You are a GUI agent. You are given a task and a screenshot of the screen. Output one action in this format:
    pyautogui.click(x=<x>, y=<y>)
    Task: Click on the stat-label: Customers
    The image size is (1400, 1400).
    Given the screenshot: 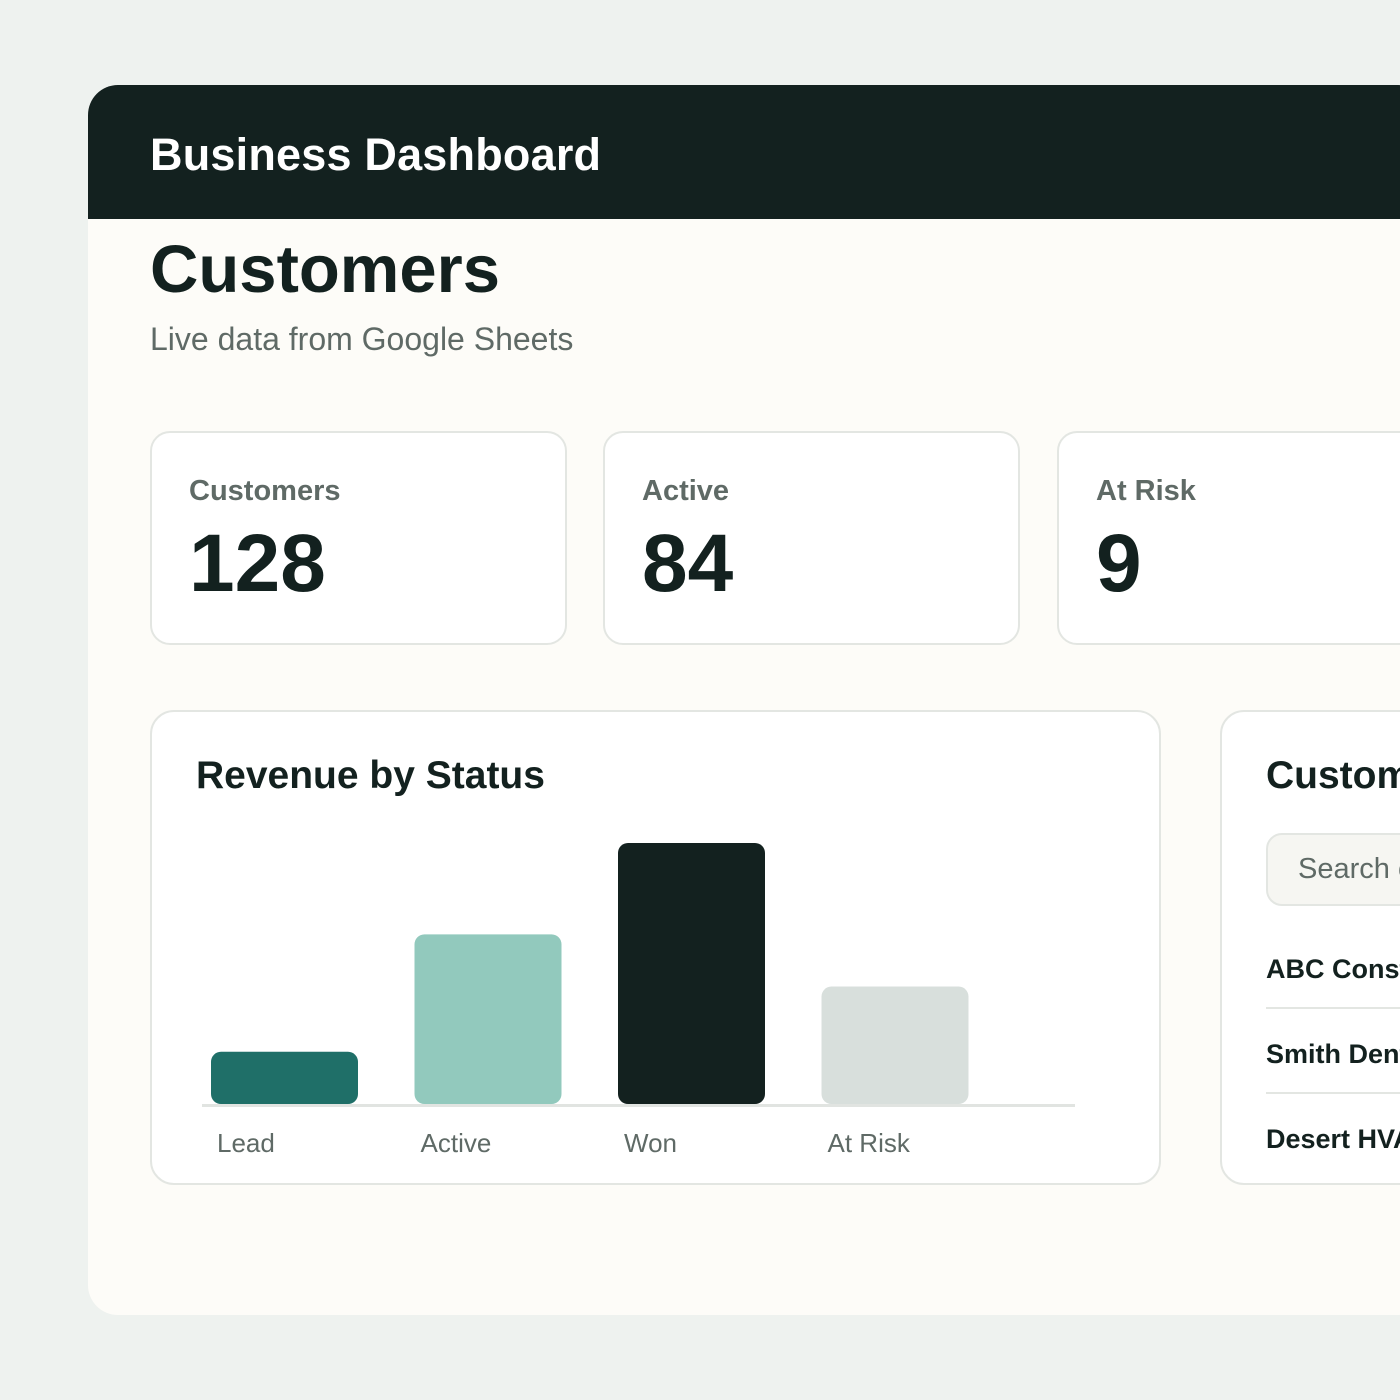 What is the action you would take?
    pyautogui.click(x=265, y=491)
    